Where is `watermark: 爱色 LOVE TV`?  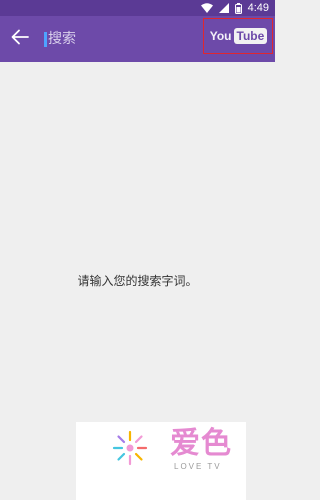 watermark: 爱色 LOVE TV is located at coordinates (161, 461).